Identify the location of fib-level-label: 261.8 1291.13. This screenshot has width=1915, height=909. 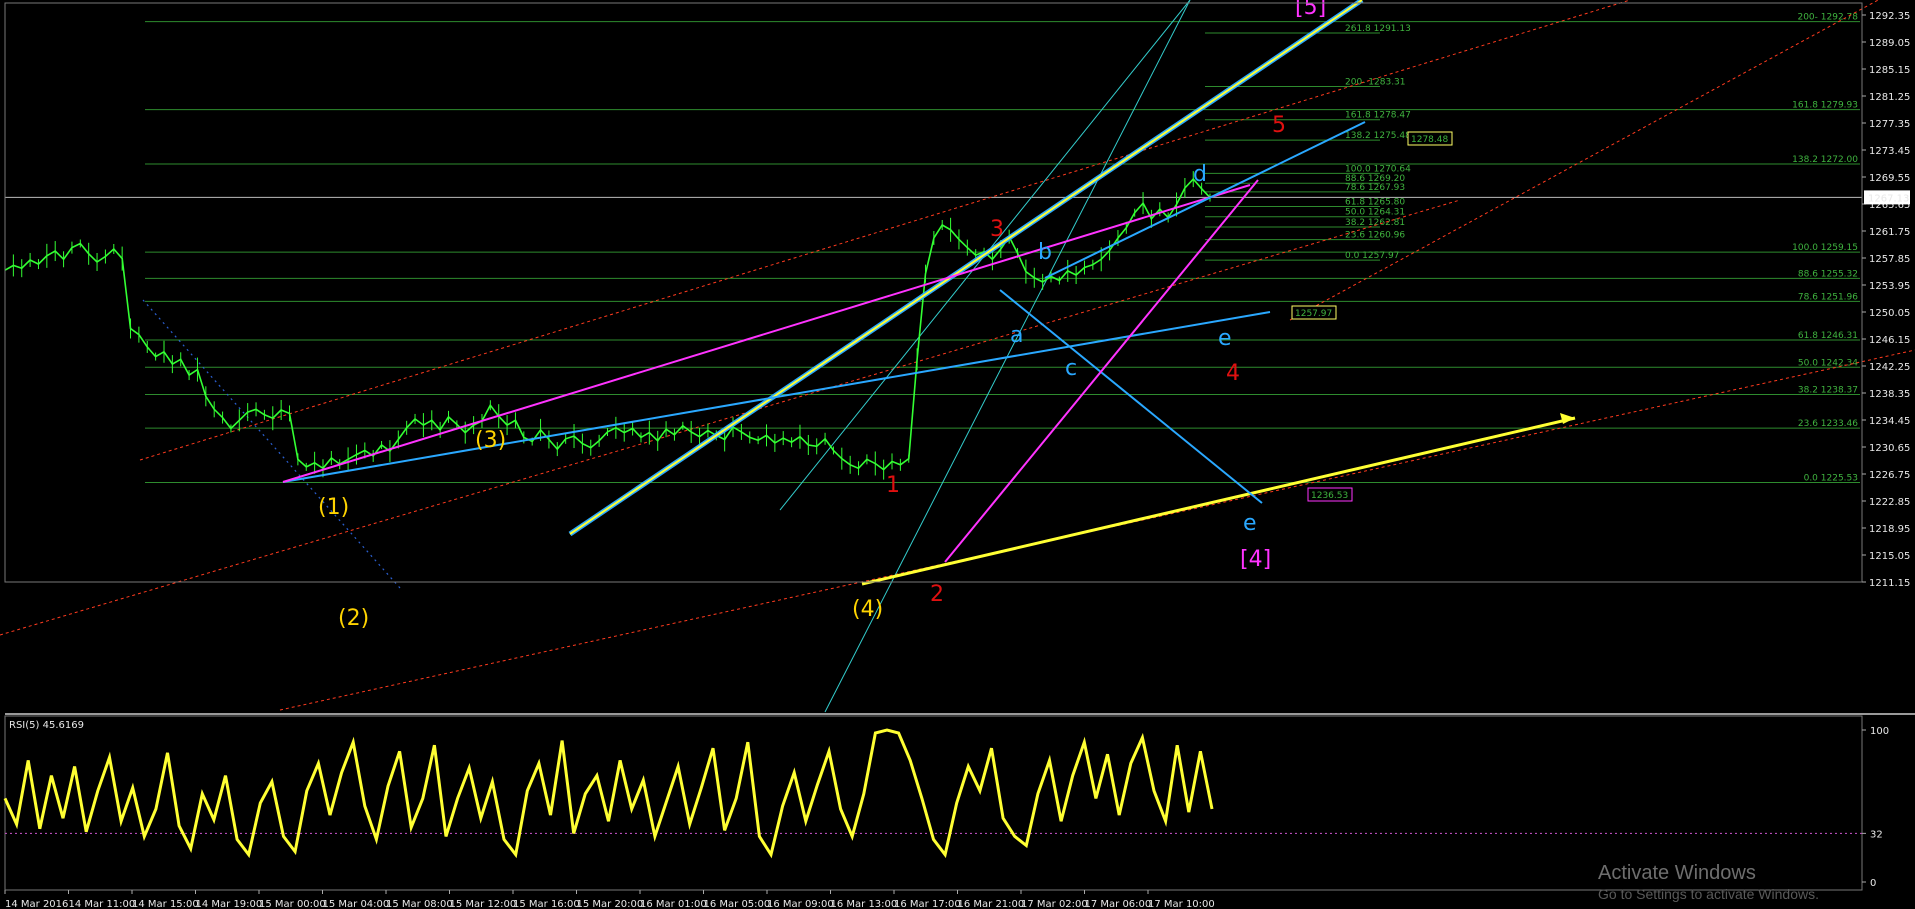
(1378, 29).